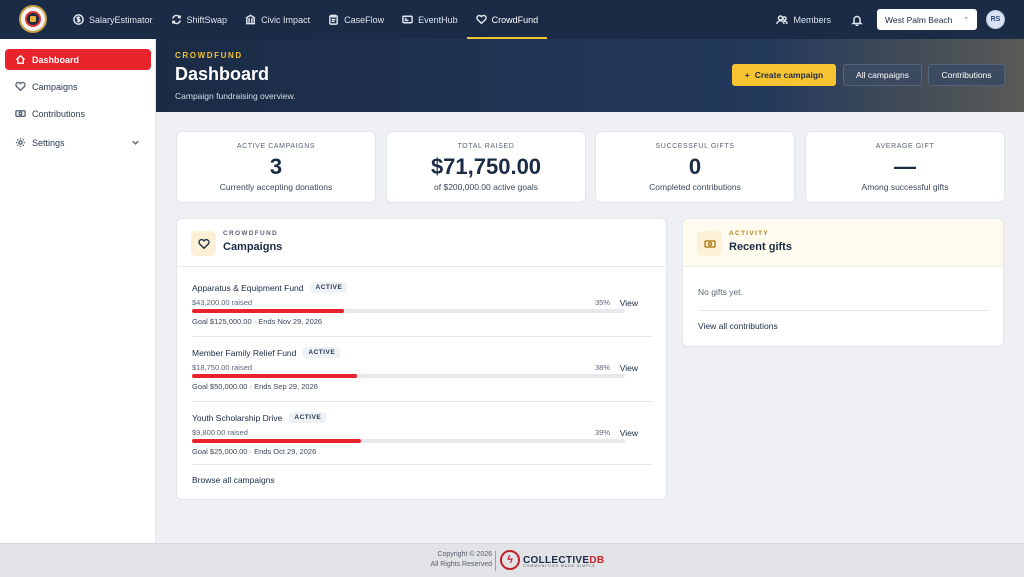 This screenshot has width=1024, height=577. What do you see at coordinates (220, 432) in the screenshot?
I see `campaign-raised: $9,800.00 raised` at bounding box center [220, 432].